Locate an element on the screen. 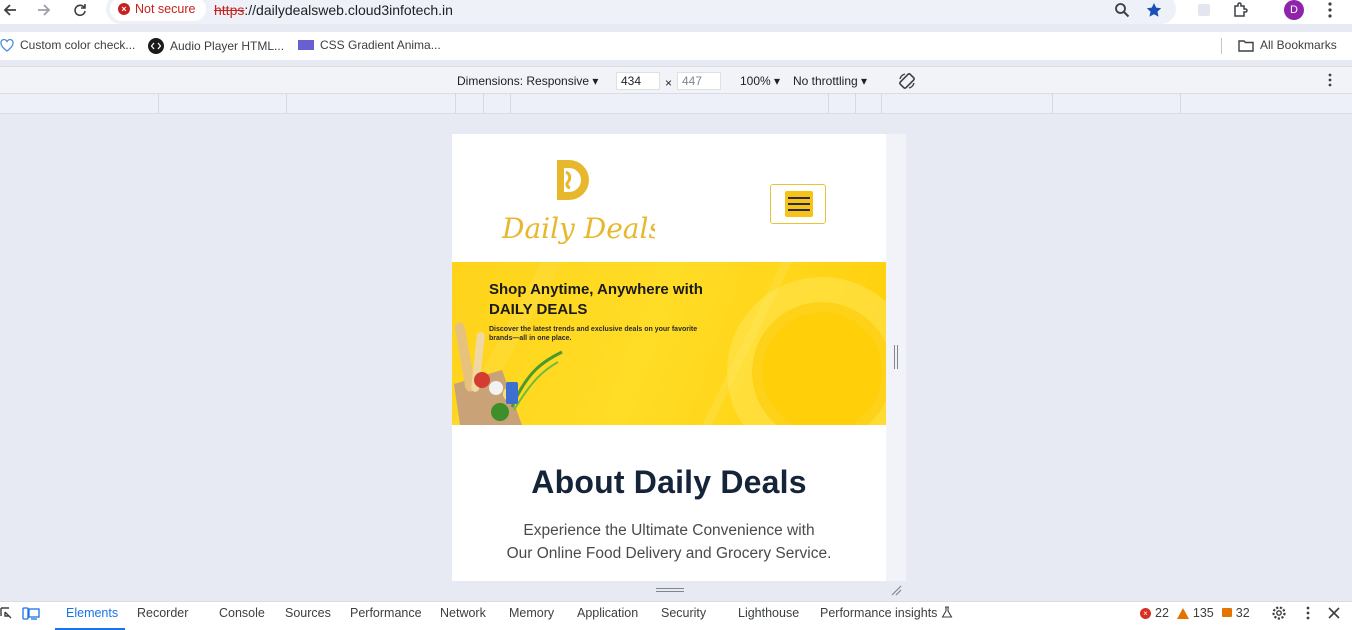 Image resolution: width=1352 pixels, height=630 pixels. folder-color-icon is located at coordinates (306, 45).